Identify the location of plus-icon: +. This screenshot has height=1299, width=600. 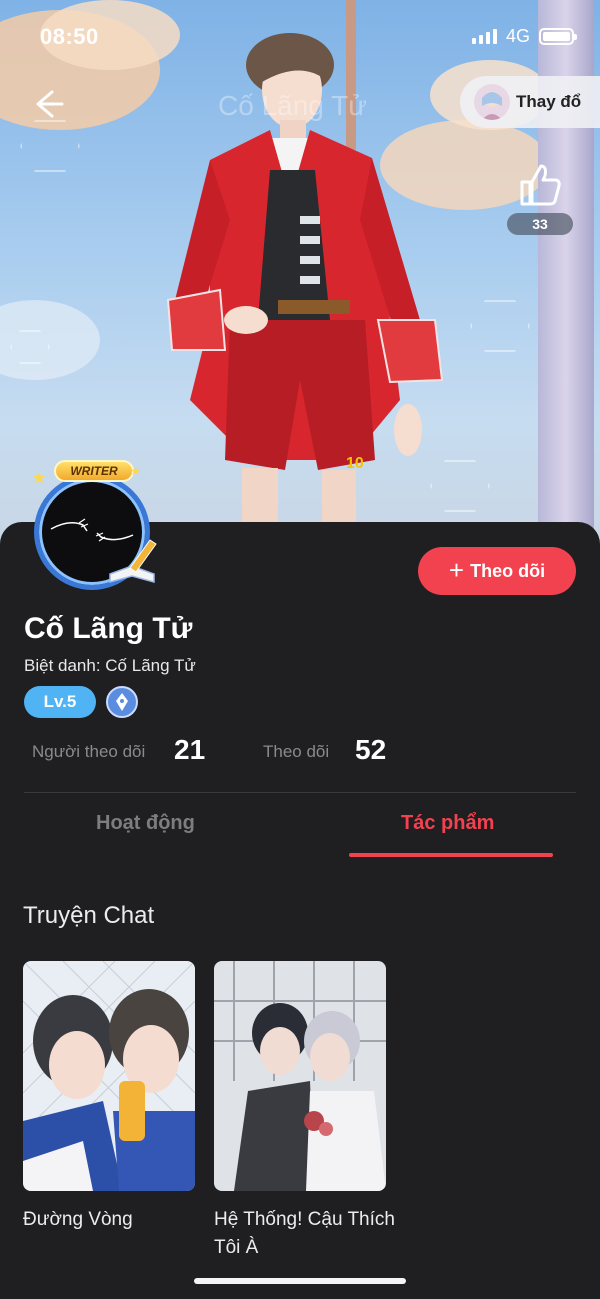
(456, 570).